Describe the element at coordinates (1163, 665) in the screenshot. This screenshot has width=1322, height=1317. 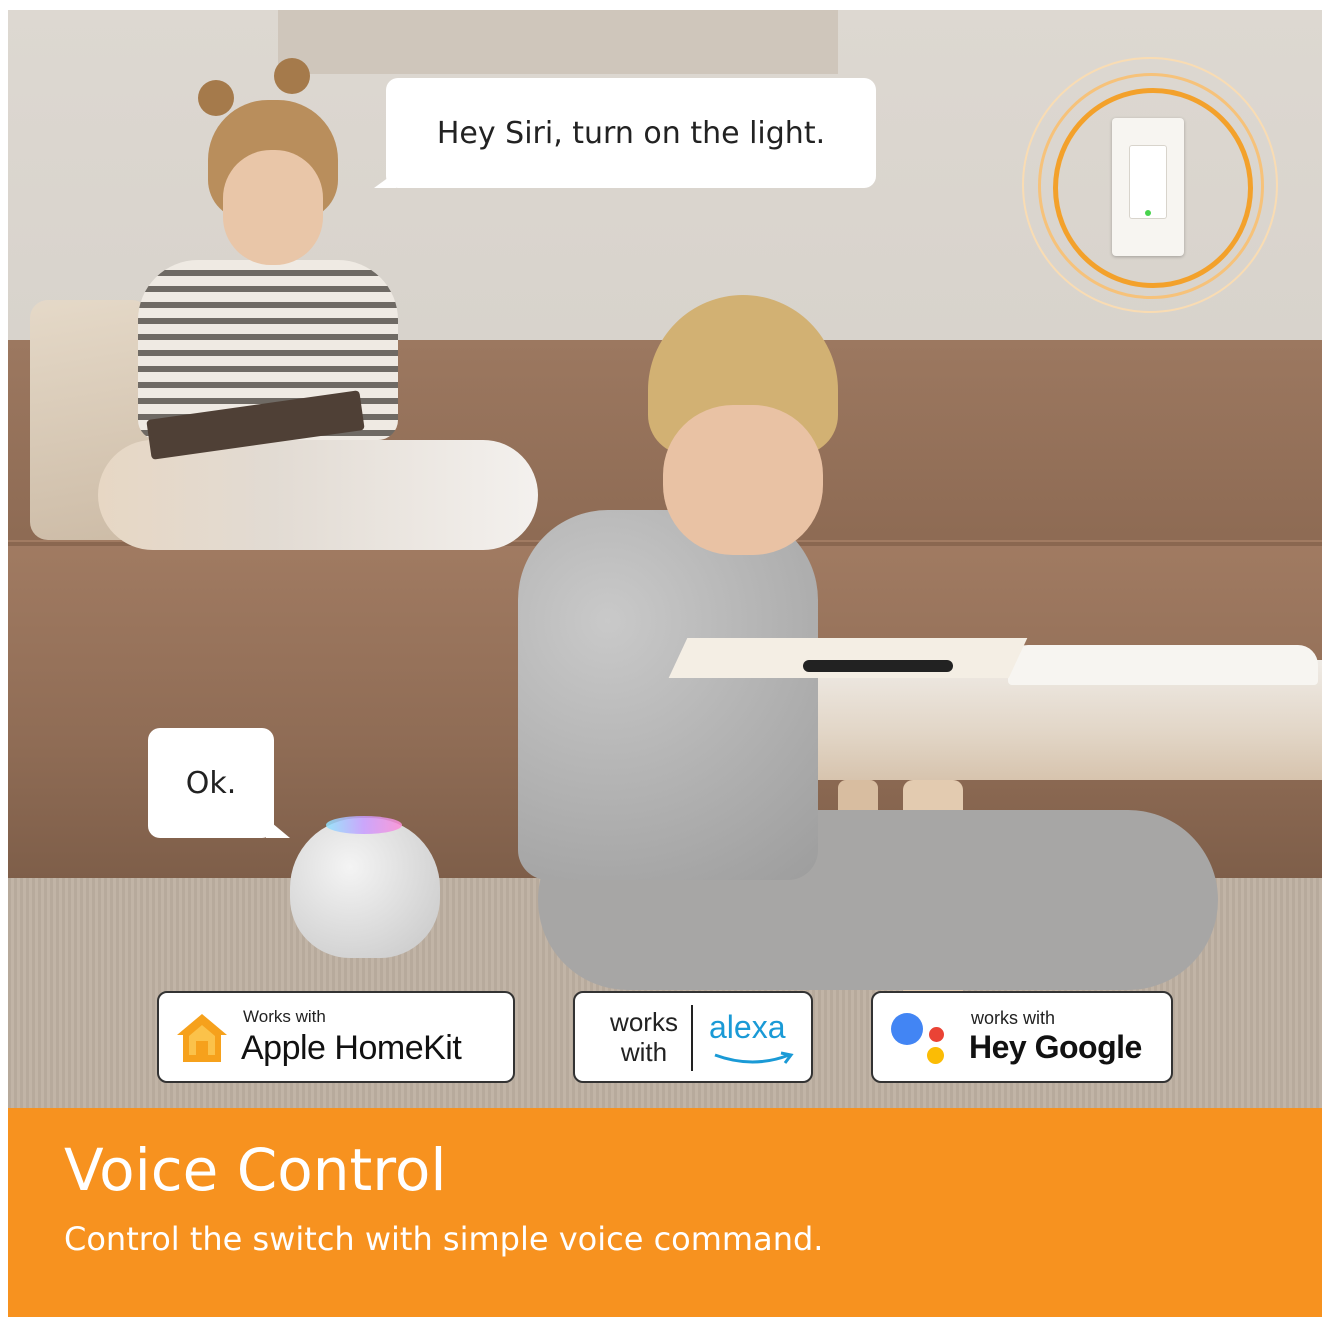
I see `open-book` at that location.